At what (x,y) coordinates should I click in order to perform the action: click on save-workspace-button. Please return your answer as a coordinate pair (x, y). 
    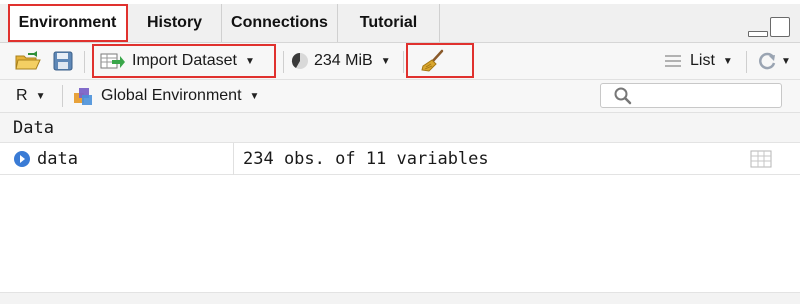
    Looking at the image, I should click on (63, 61).